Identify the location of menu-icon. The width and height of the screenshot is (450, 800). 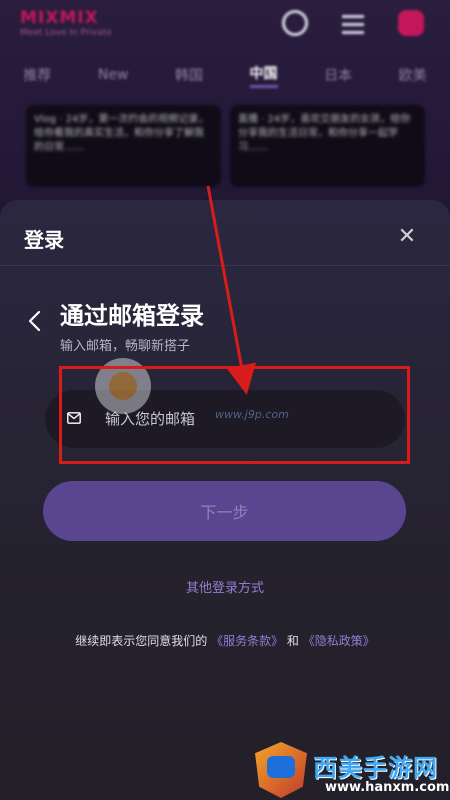
(353, 23).